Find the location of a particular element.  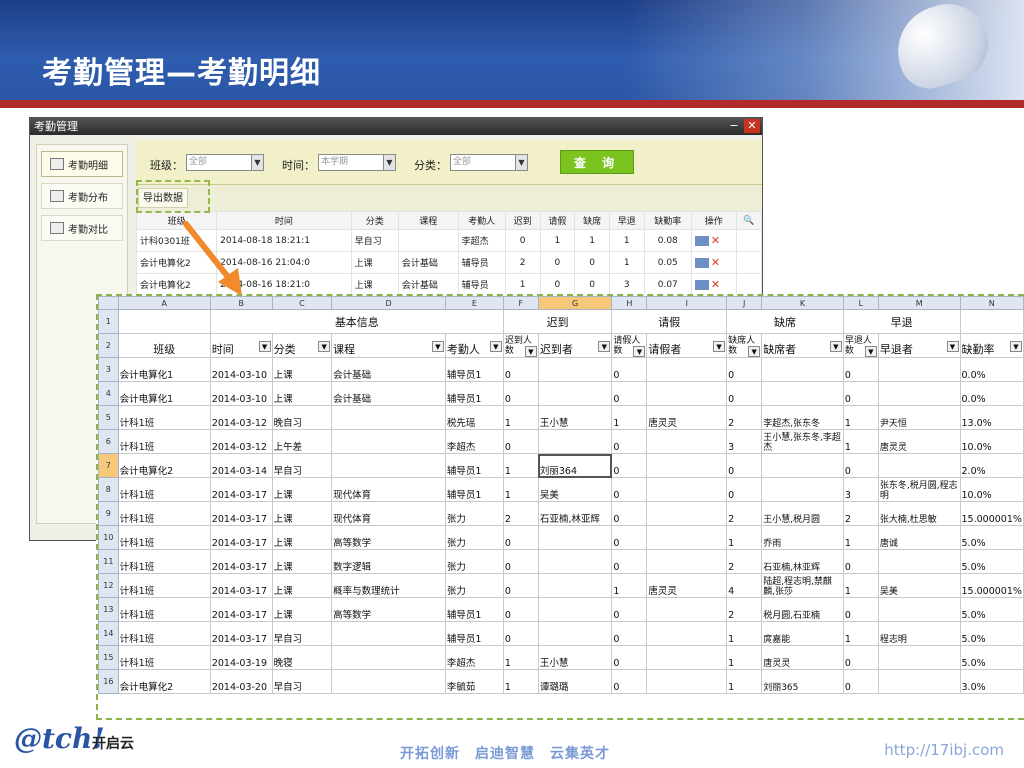

group-header-absent: 缺席 is located at coordinates (785, 321).